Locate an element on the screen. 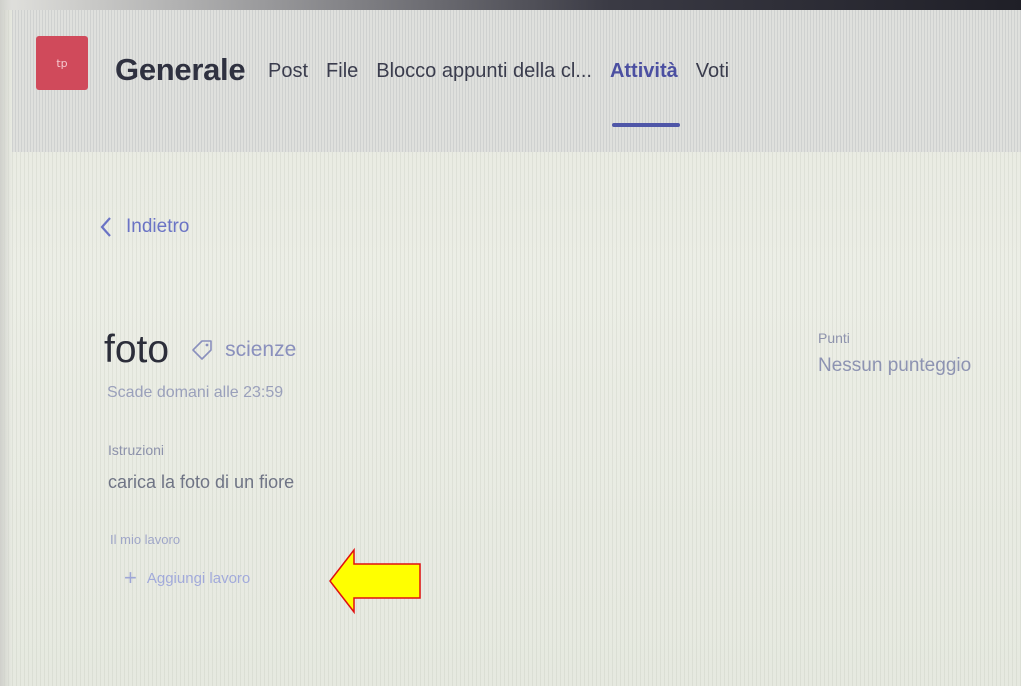 This screenshot has height=686, width=1021. due-date: Scade domani alle 23:59 is located at coordinates (195, 392).